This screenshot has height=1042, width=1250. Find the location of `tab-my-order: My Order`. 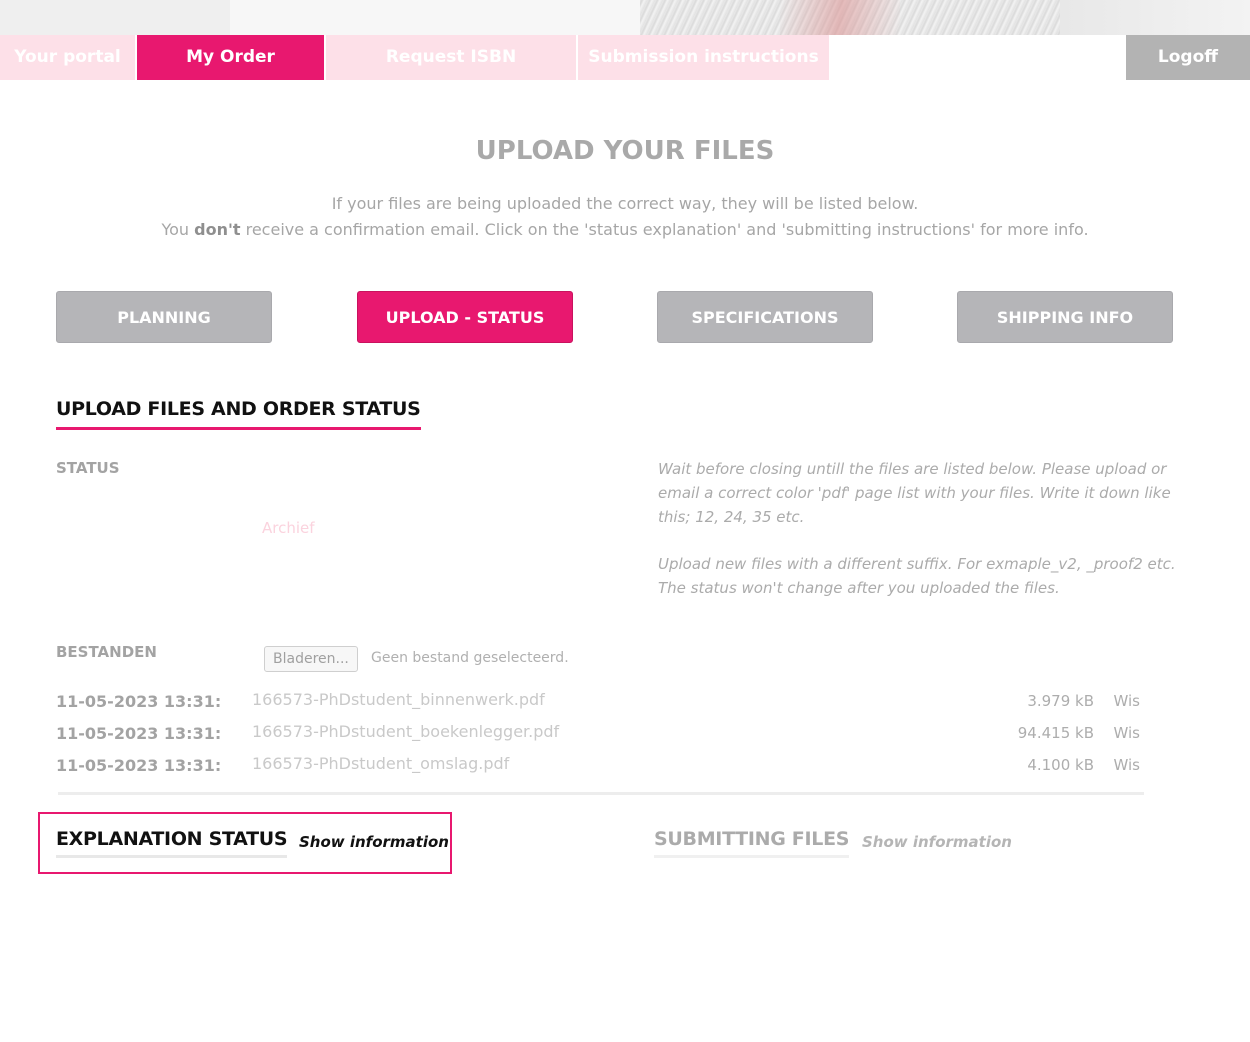

tab-my-order: My Order is located at coordinates (230, 57).